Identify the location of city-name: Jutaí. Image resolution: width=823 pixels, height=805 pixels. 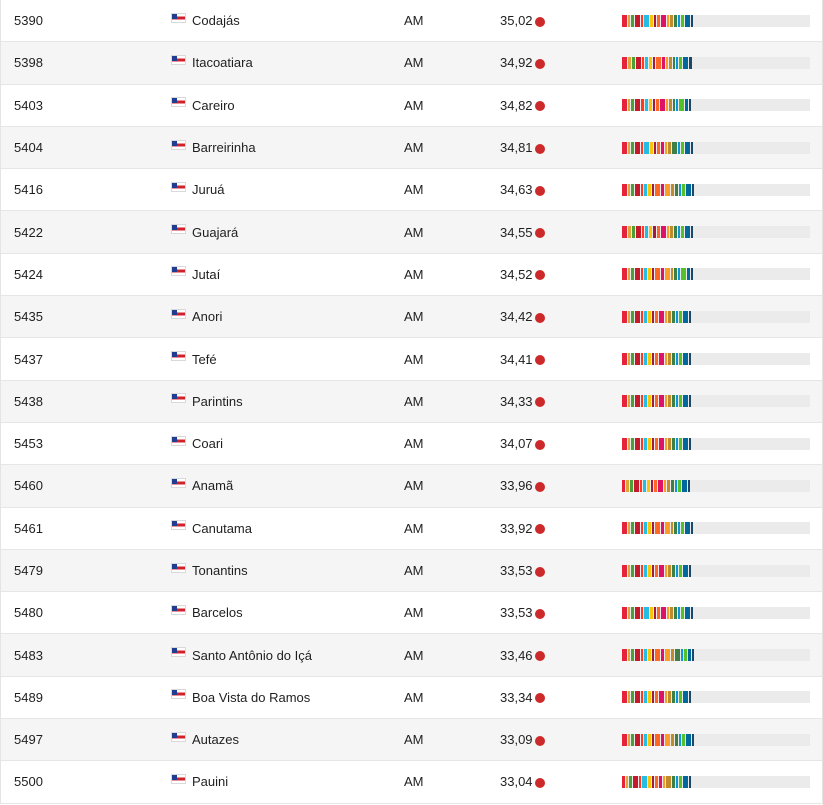
(206, 274).